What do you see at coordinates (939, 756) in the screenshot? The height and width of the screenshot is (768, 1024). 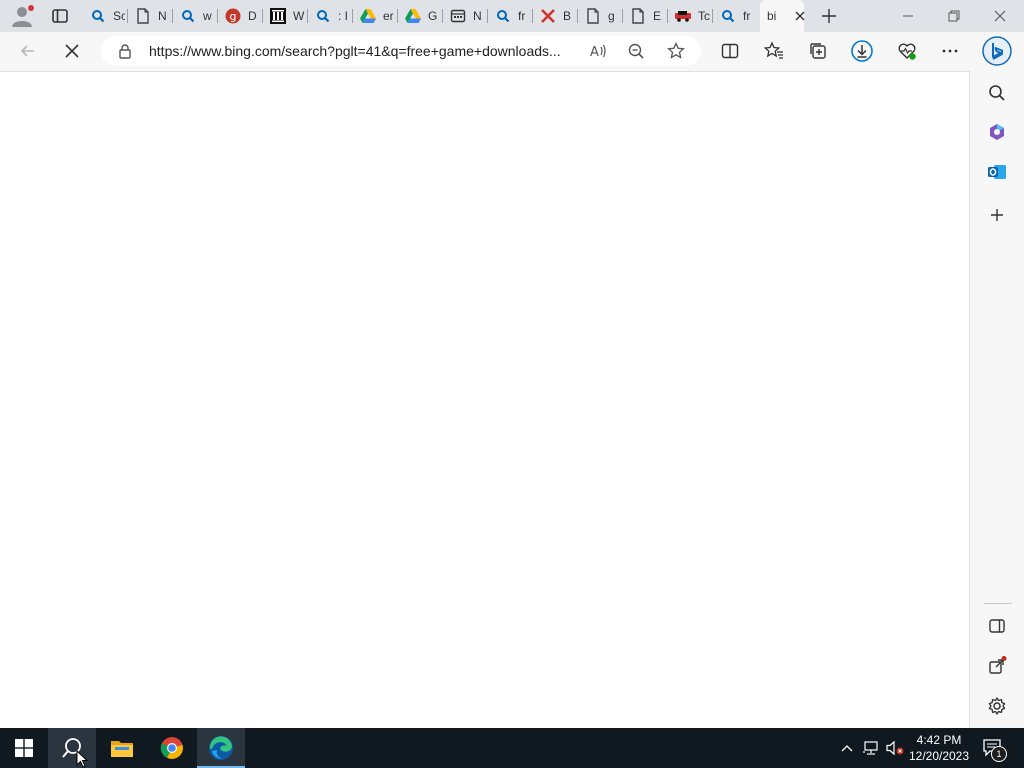 I see `clock-date: 12/20/2023` at bounding box center [939, 756].